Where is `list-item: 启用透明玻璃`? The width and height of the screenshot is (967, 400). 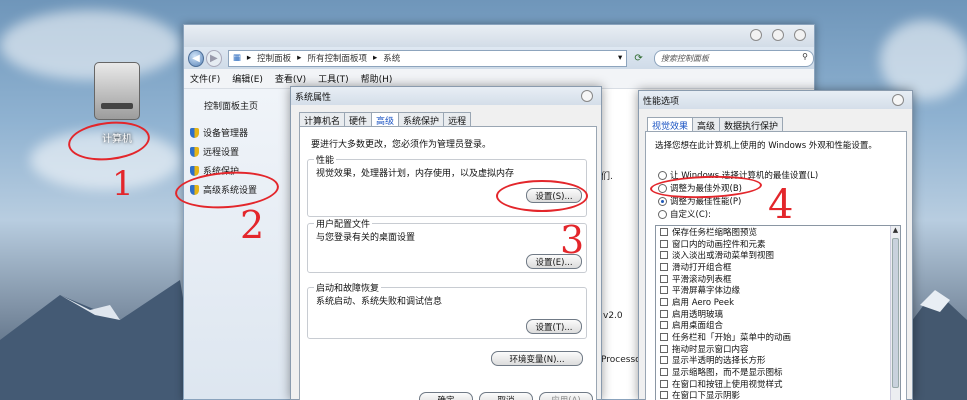 list-item: 启用透明玻璃 is located at coordinates (778, 314).